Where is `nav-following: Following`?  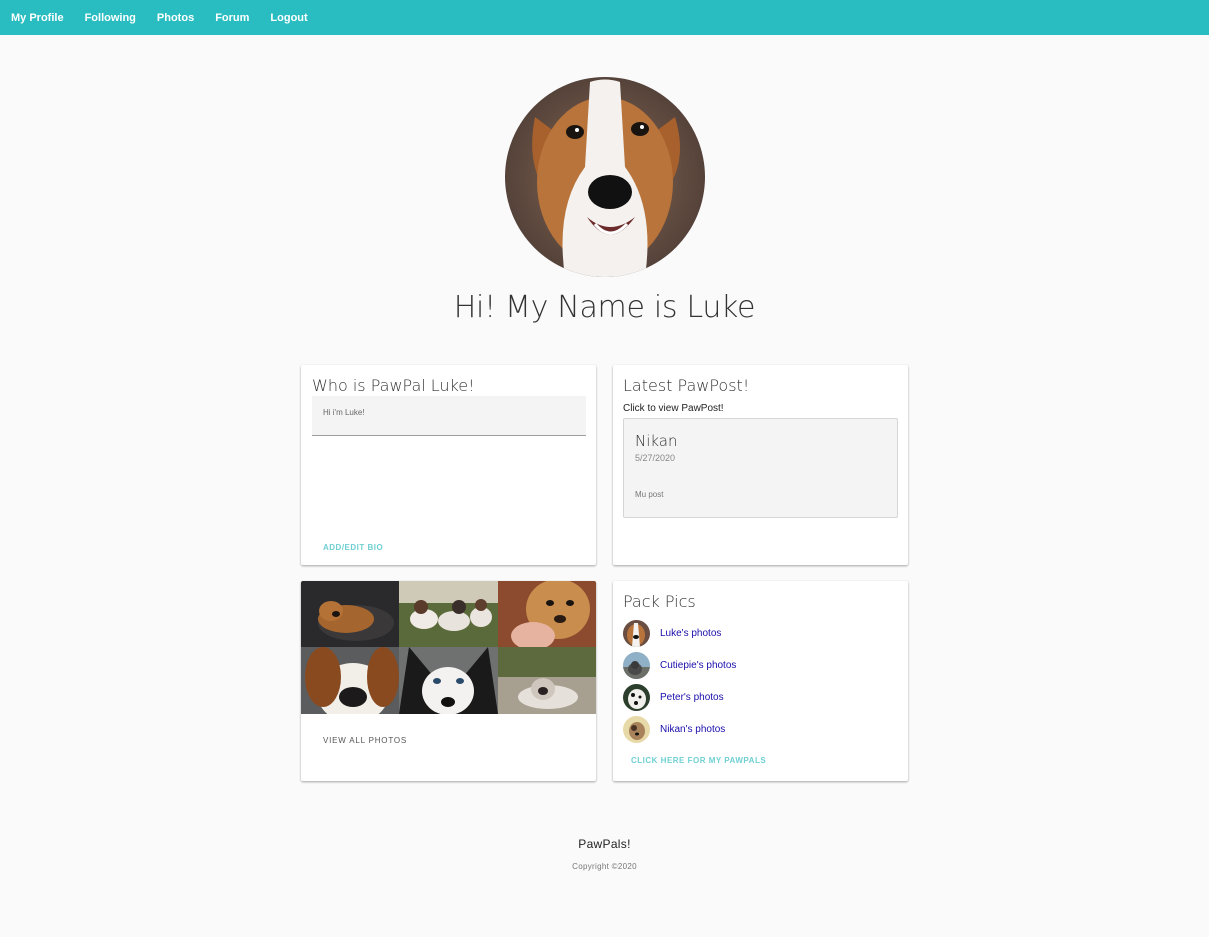 nav-following: Following is located at coordinates (110, 18).